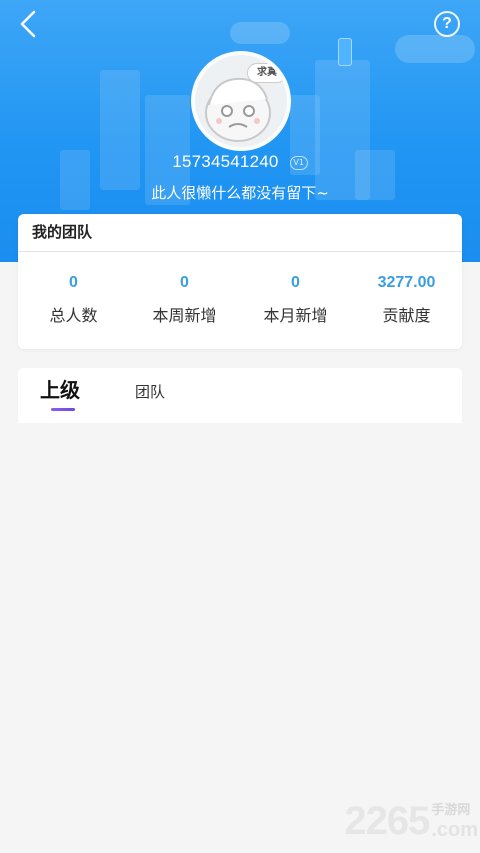  What do you see at coordinates (184, 315) in the screenshot?
I see `stat-label: 本周新增` at bounding box center [184, 315].